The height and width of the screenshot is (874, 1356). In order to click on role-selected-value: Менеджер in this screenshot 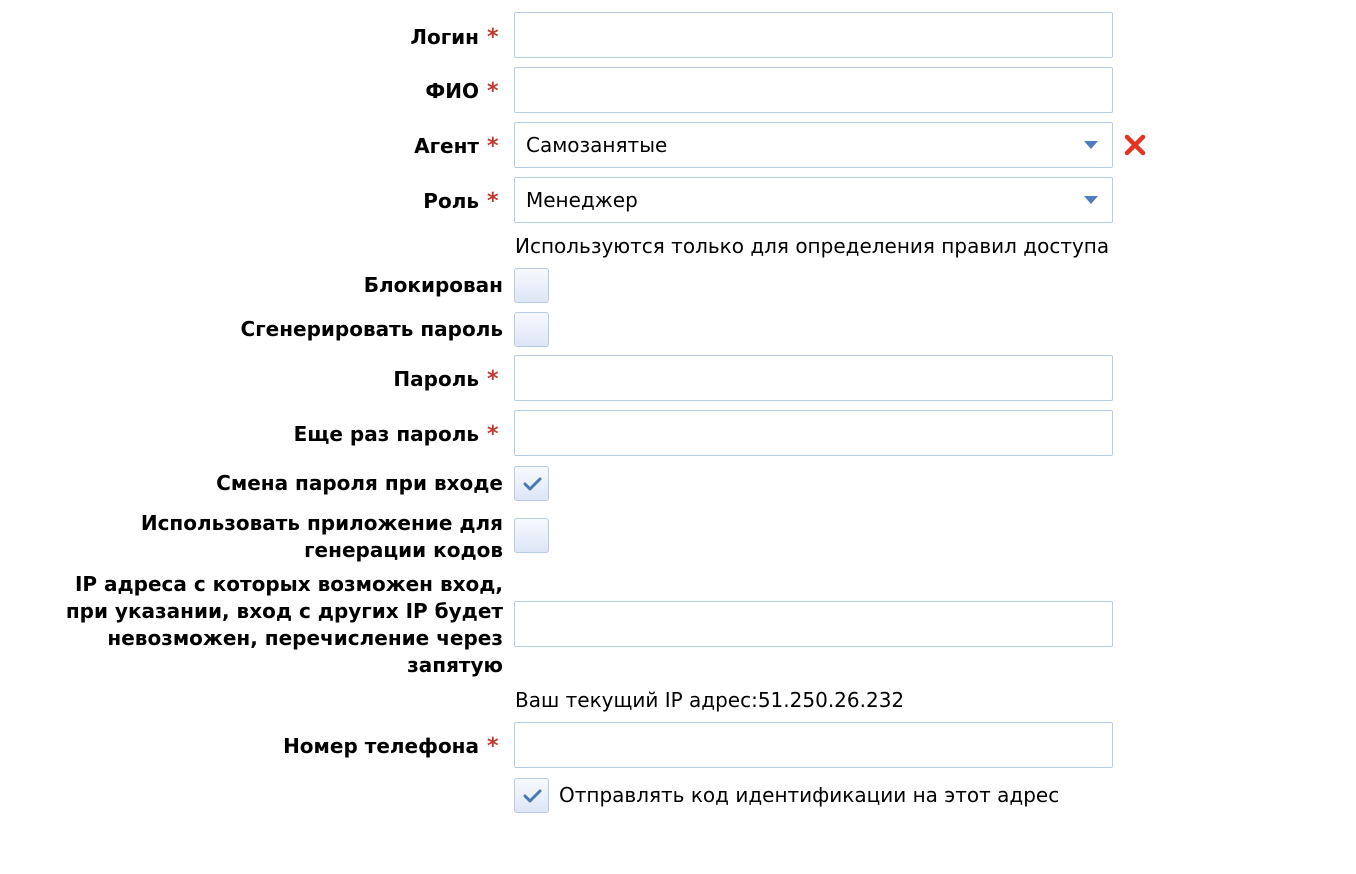, I will do `click(582, 200)`.